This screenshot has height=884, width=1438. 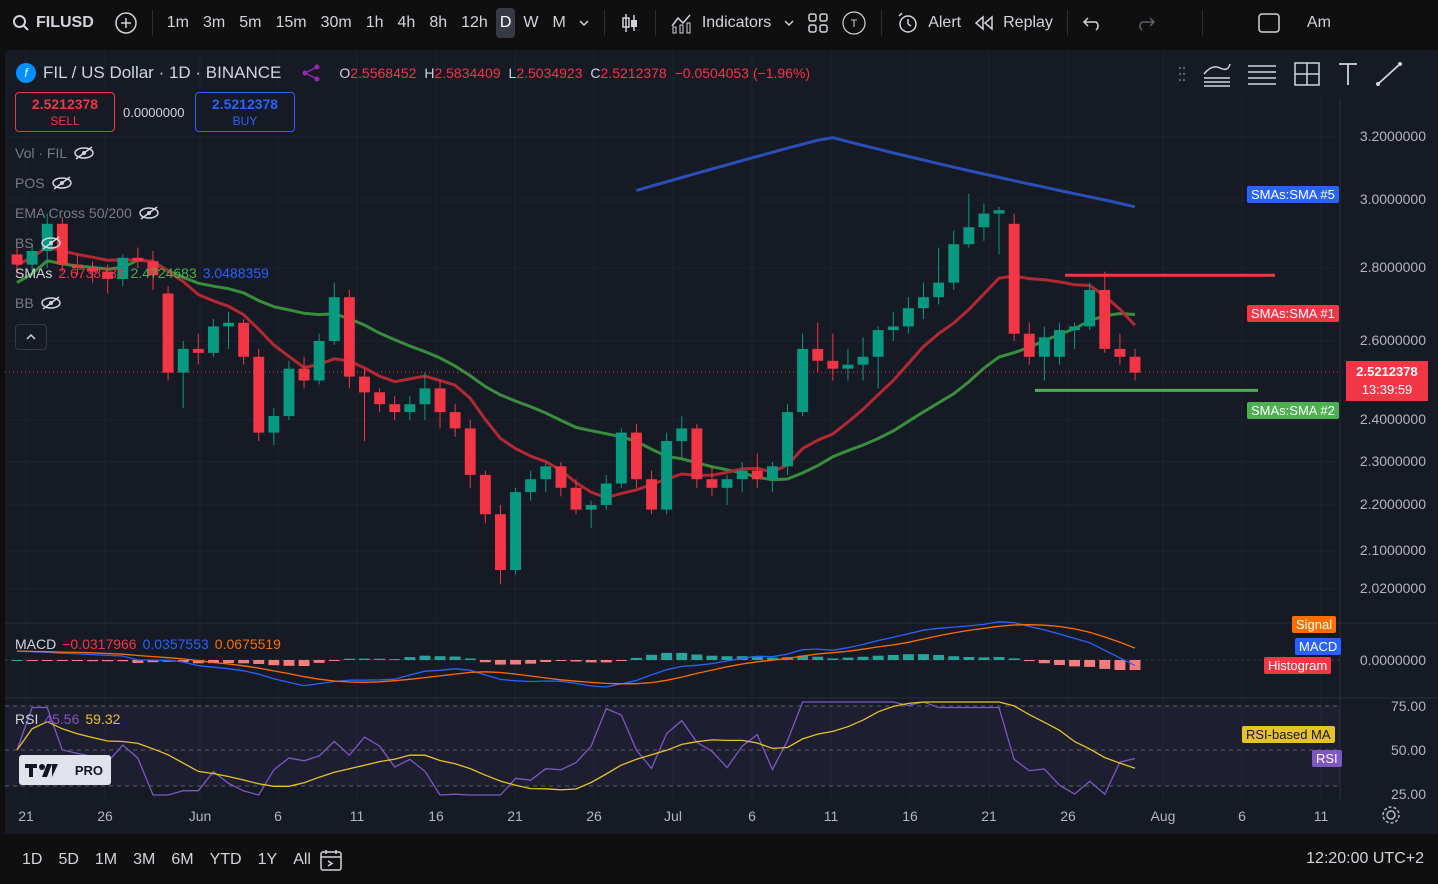 What do you see at coordinates (559, 23) in the screenshot?
I see `interval-M: M` at bounding box center [559, 23].